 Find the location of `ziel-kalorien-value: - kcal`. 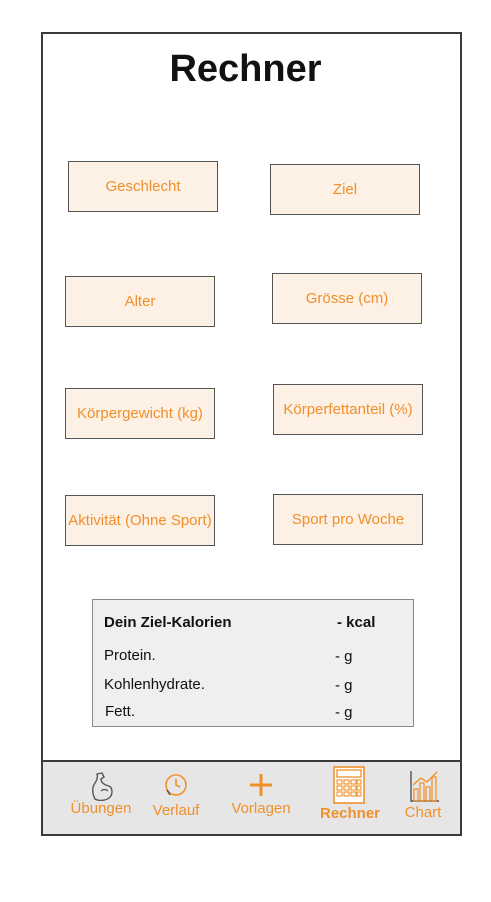

ziel-kalorien-value: - kcal is located at coordinates (356, 622).